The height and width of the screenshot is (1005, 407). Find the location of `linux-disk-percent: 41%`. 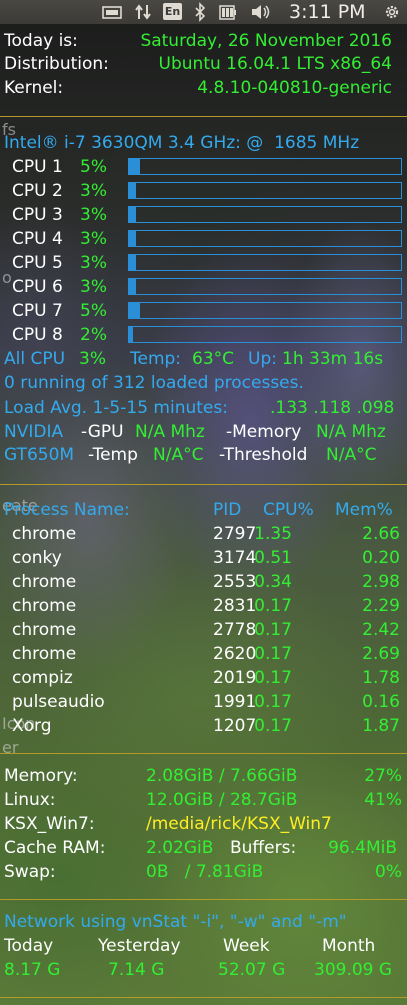

linux-disk-percent: 41% is located at coordinates (383, 800).